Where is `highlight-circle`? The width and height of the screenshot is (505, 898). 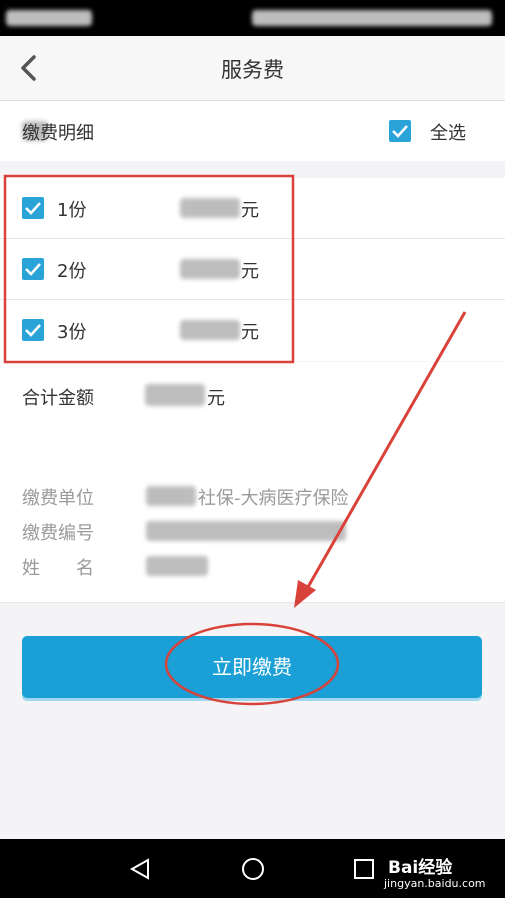 highlight-circle is located at coordinates (252, 664).